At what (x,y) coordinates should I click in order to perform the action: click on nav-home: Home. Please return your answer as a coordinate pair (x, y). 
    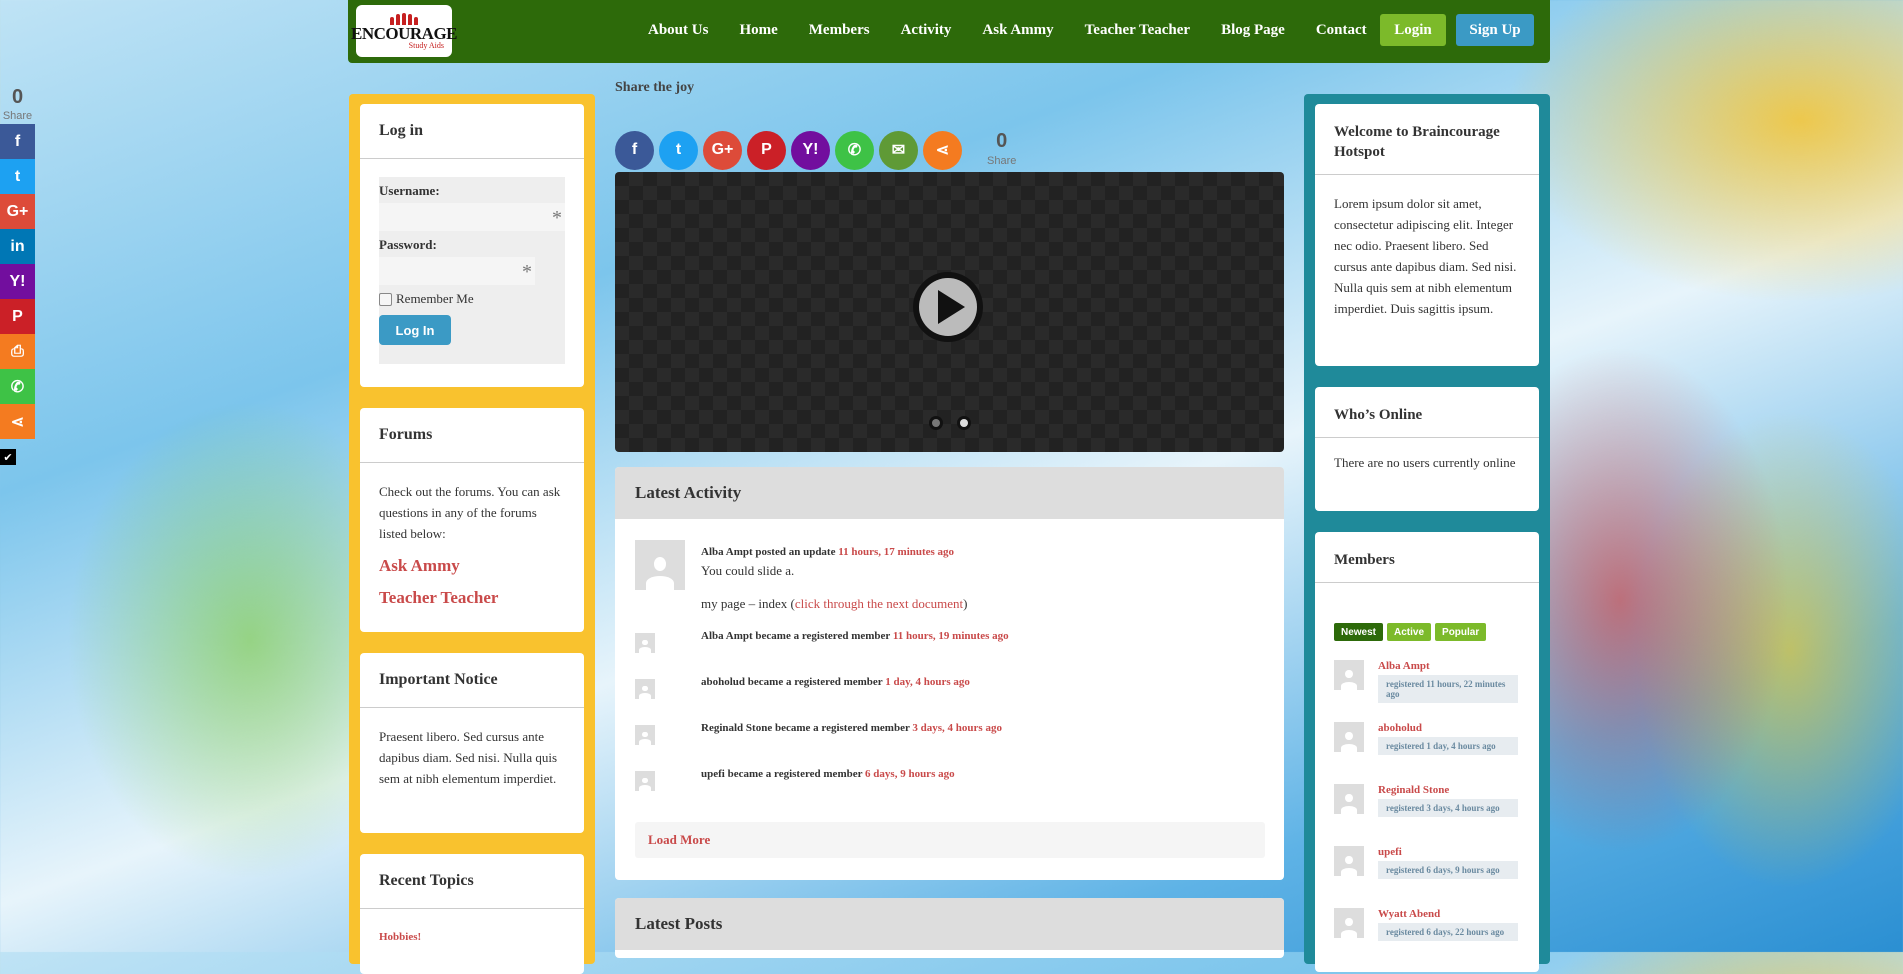
    Looking at the image, I should click on (758, 30).